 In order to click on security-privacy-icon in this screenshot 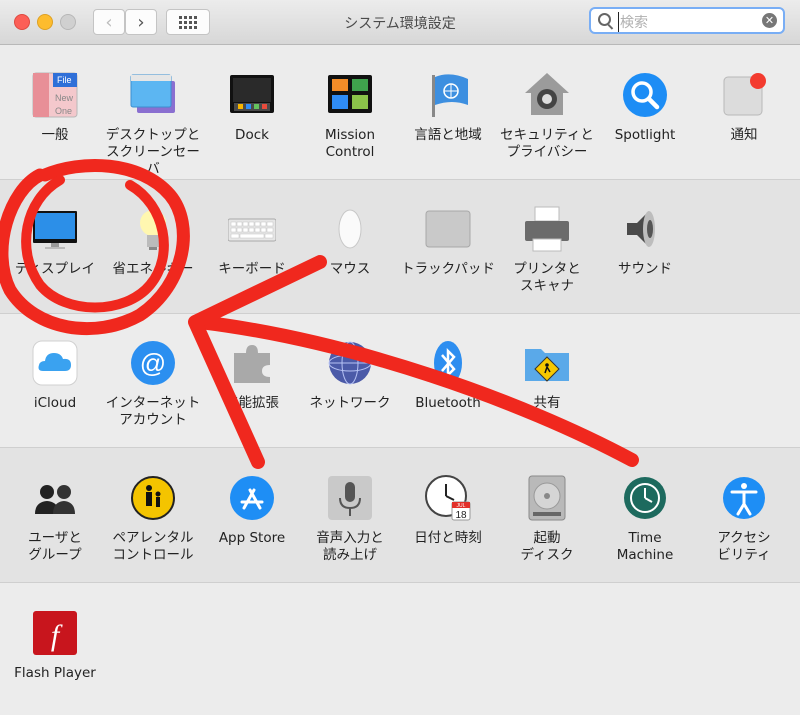, I will do `click(547, 95)`.